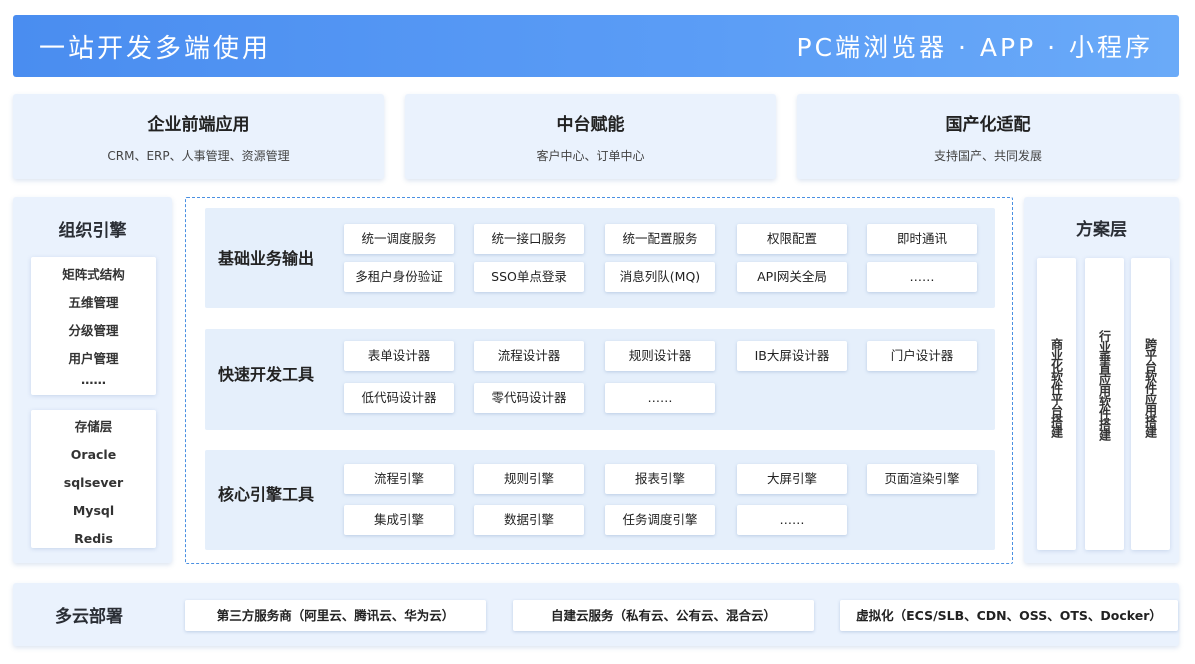 Image resolution: width=1195 pixels, height=664 pixels. Describe the element at coordinates (93, 302) in the screenshot. I see `org-item: 五维管理` at that location.